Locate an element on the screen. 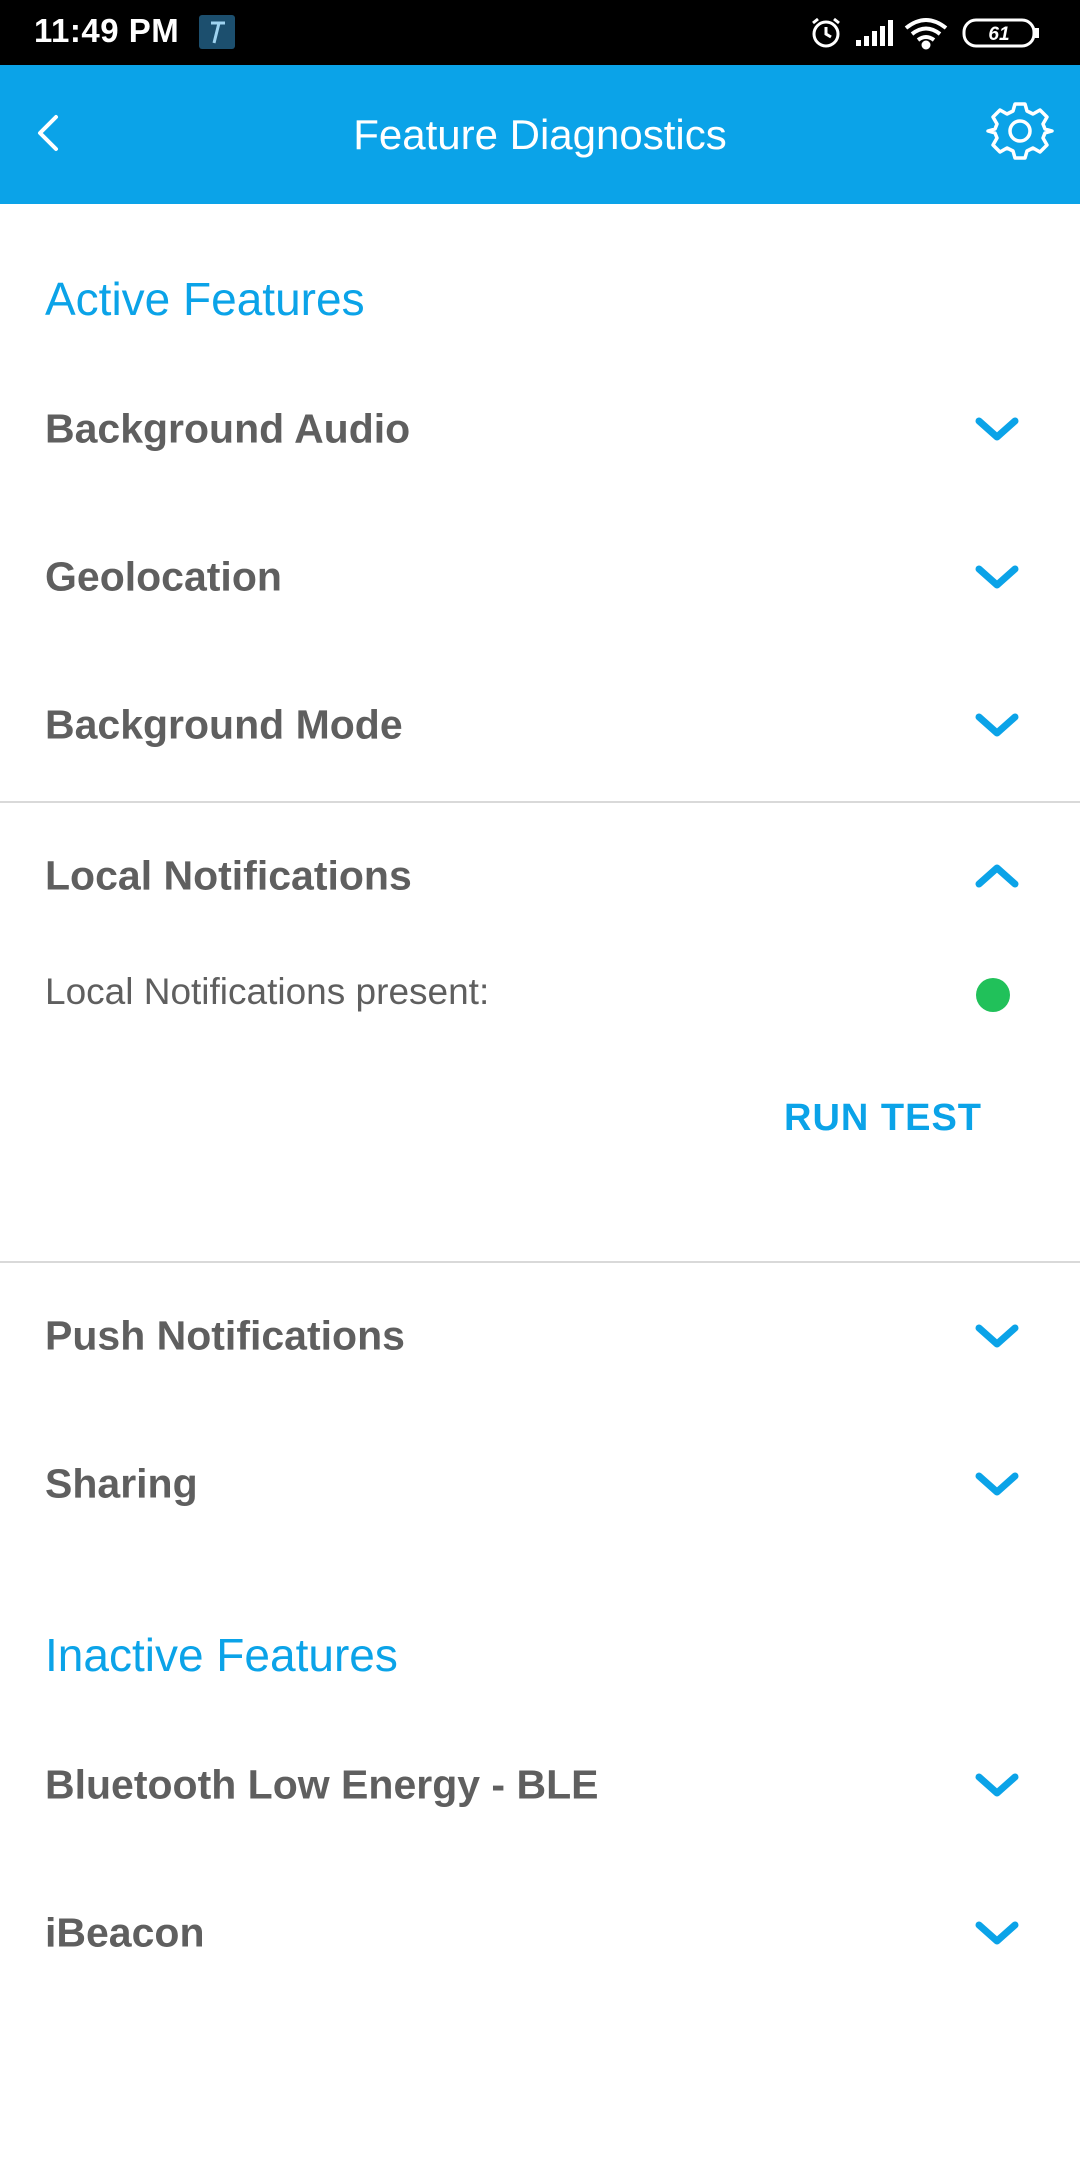 The width and height of the screenshot is (1080, 2160). feature-row-background-mode: Background Mode is located at coordinates (540, 725).